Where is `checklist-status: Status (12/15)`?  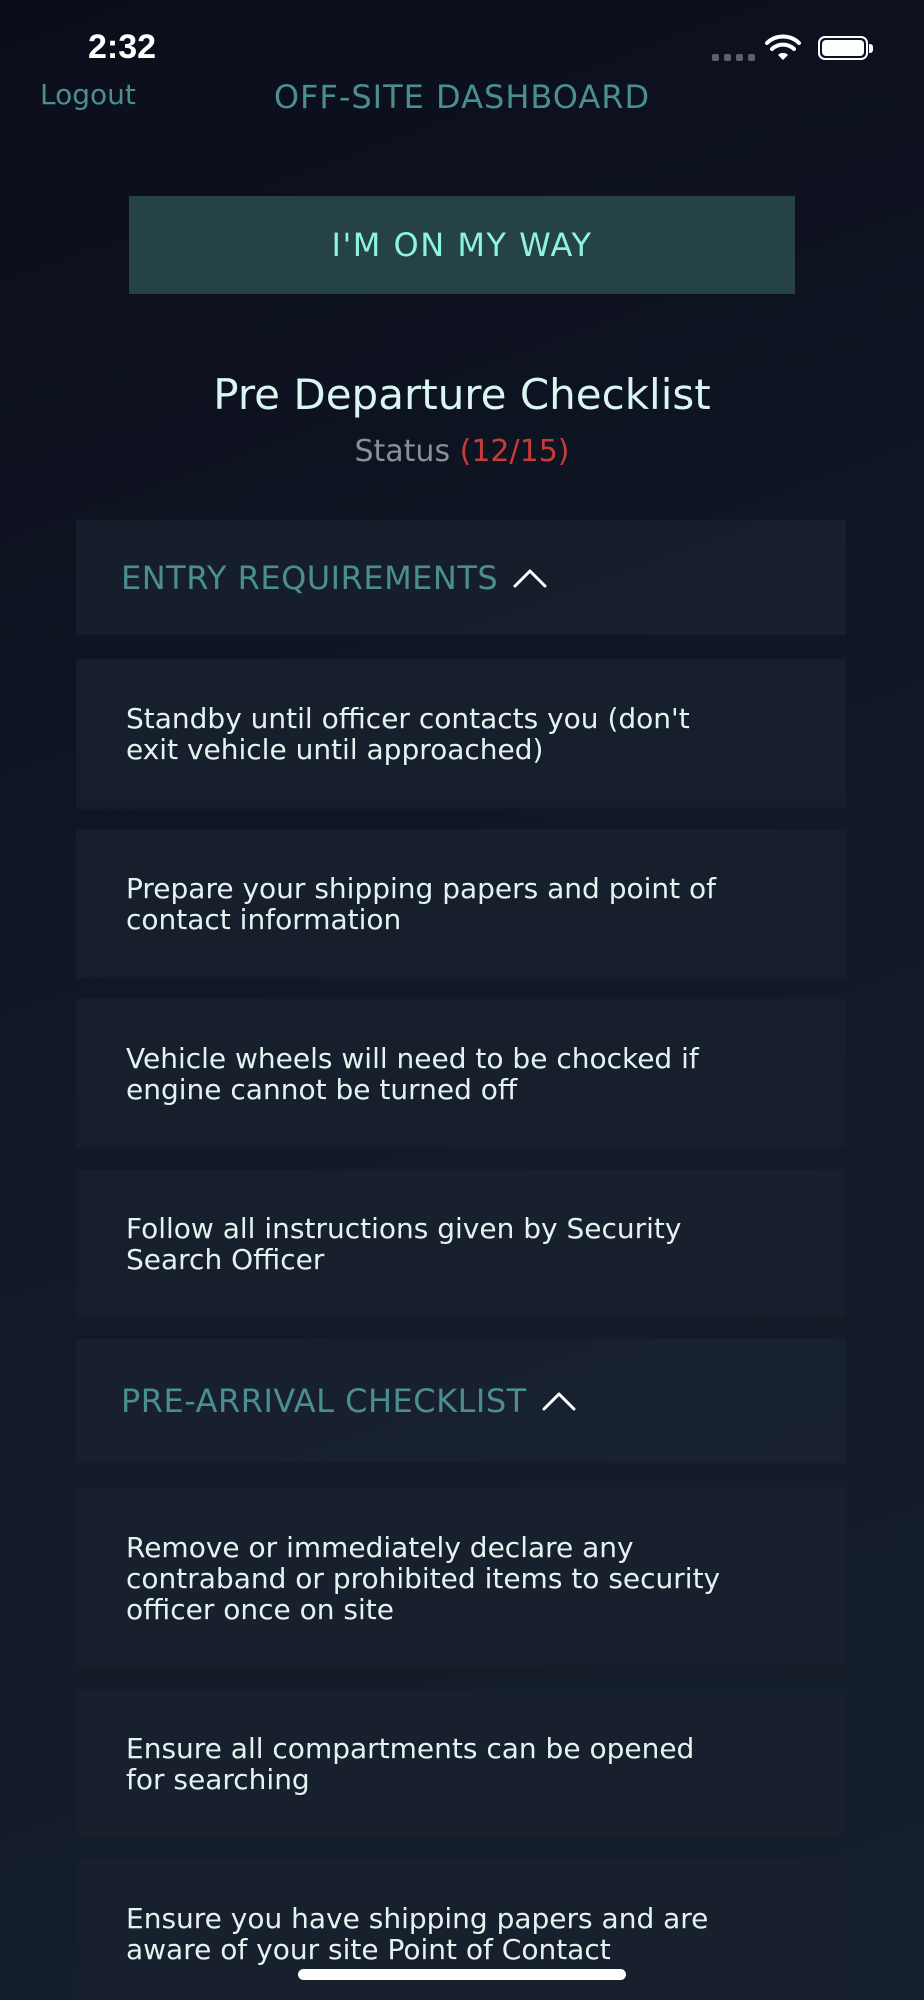
checklist-status: Status (12/15) is located at coordinates (462, 451).